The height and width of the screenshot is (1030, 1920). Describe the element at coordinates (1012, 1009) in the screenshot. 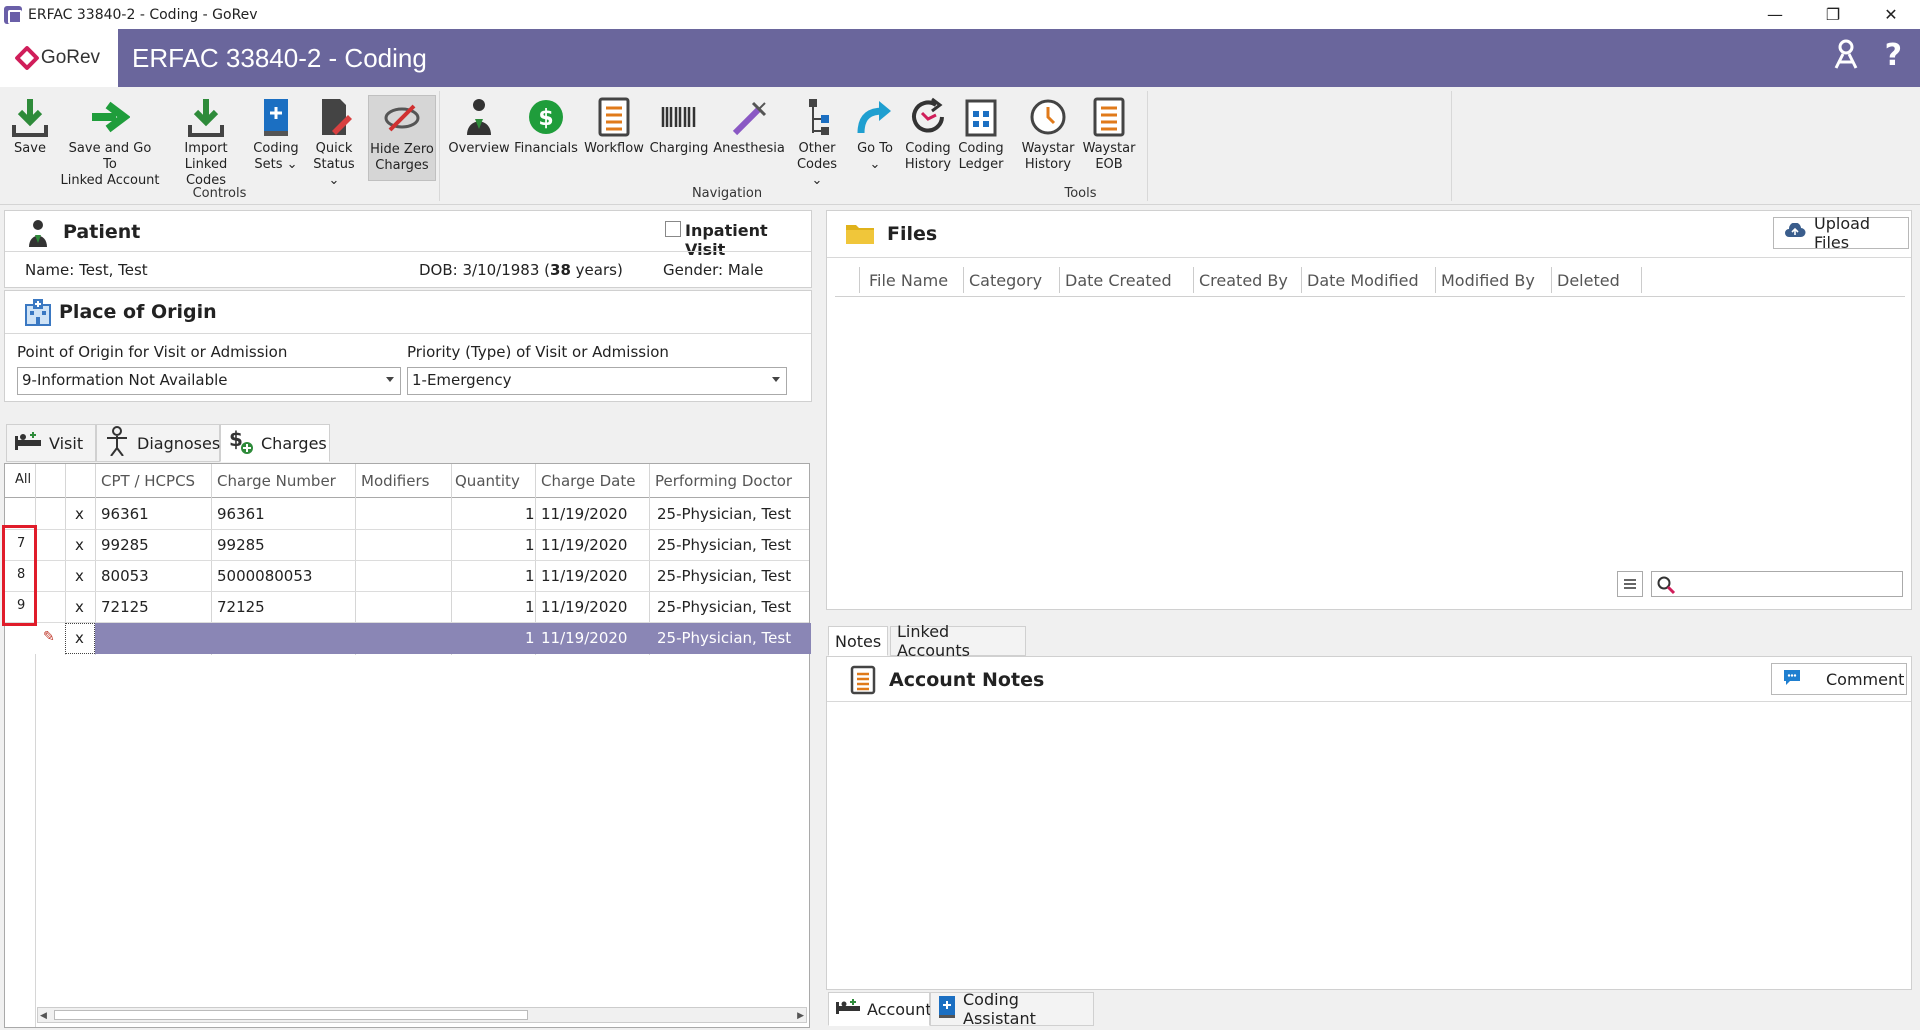

I see `tab-coding-assistant: Coding Assistant` at that location.